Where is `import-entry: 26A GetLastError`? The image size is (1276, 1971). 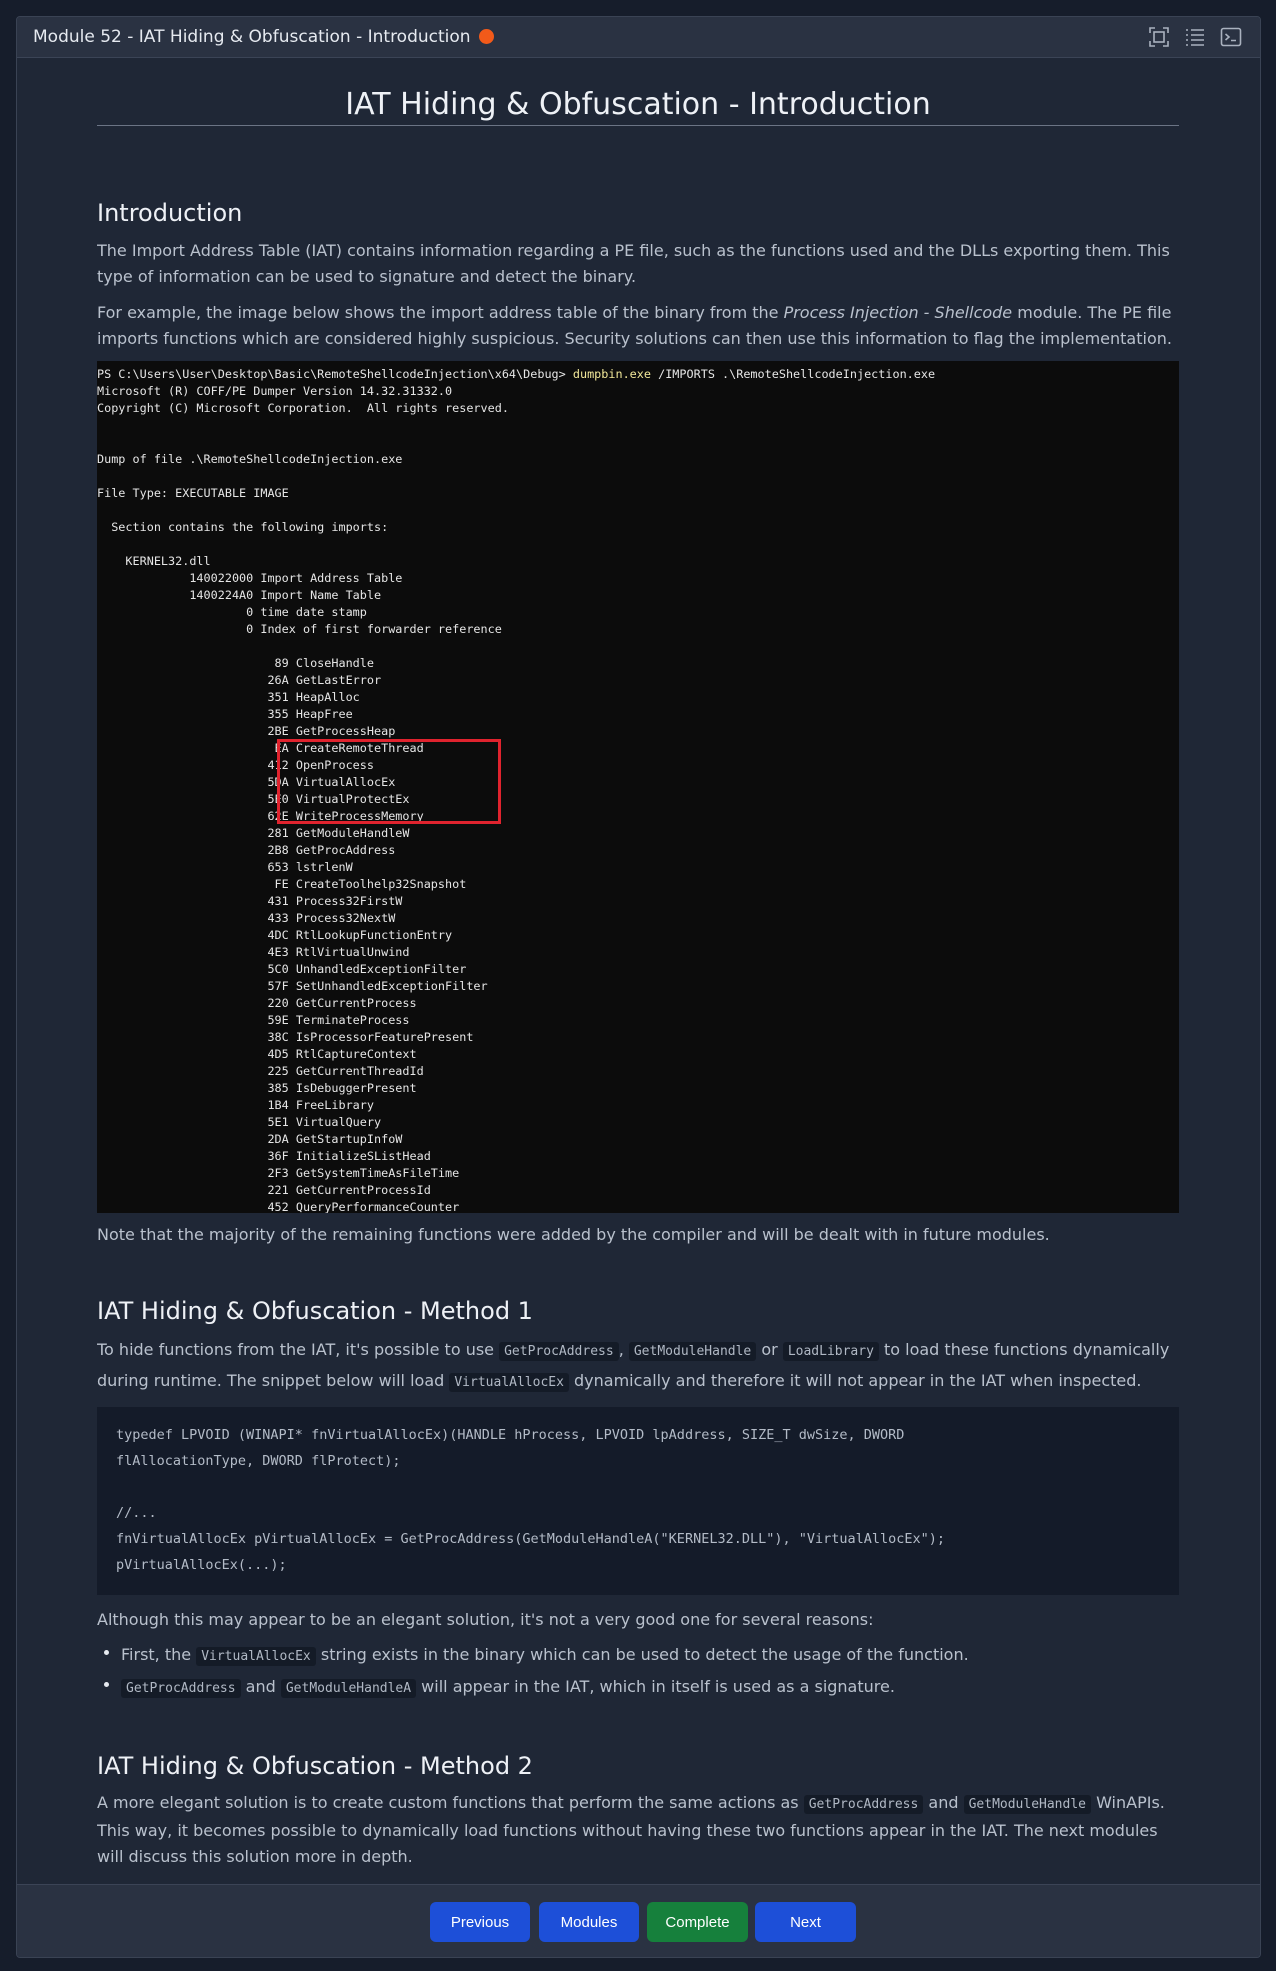
import-entry: 26A GetLastError is located at coordinates (324, 680).